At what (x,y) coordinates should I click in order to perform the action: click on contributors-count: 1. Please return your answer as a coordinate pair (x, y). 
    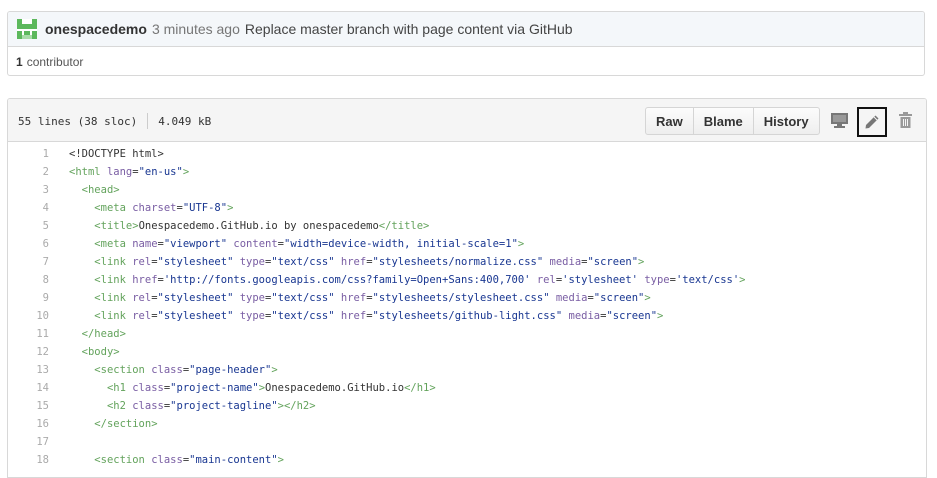
    Looking at the image, I should click on (19, 61).